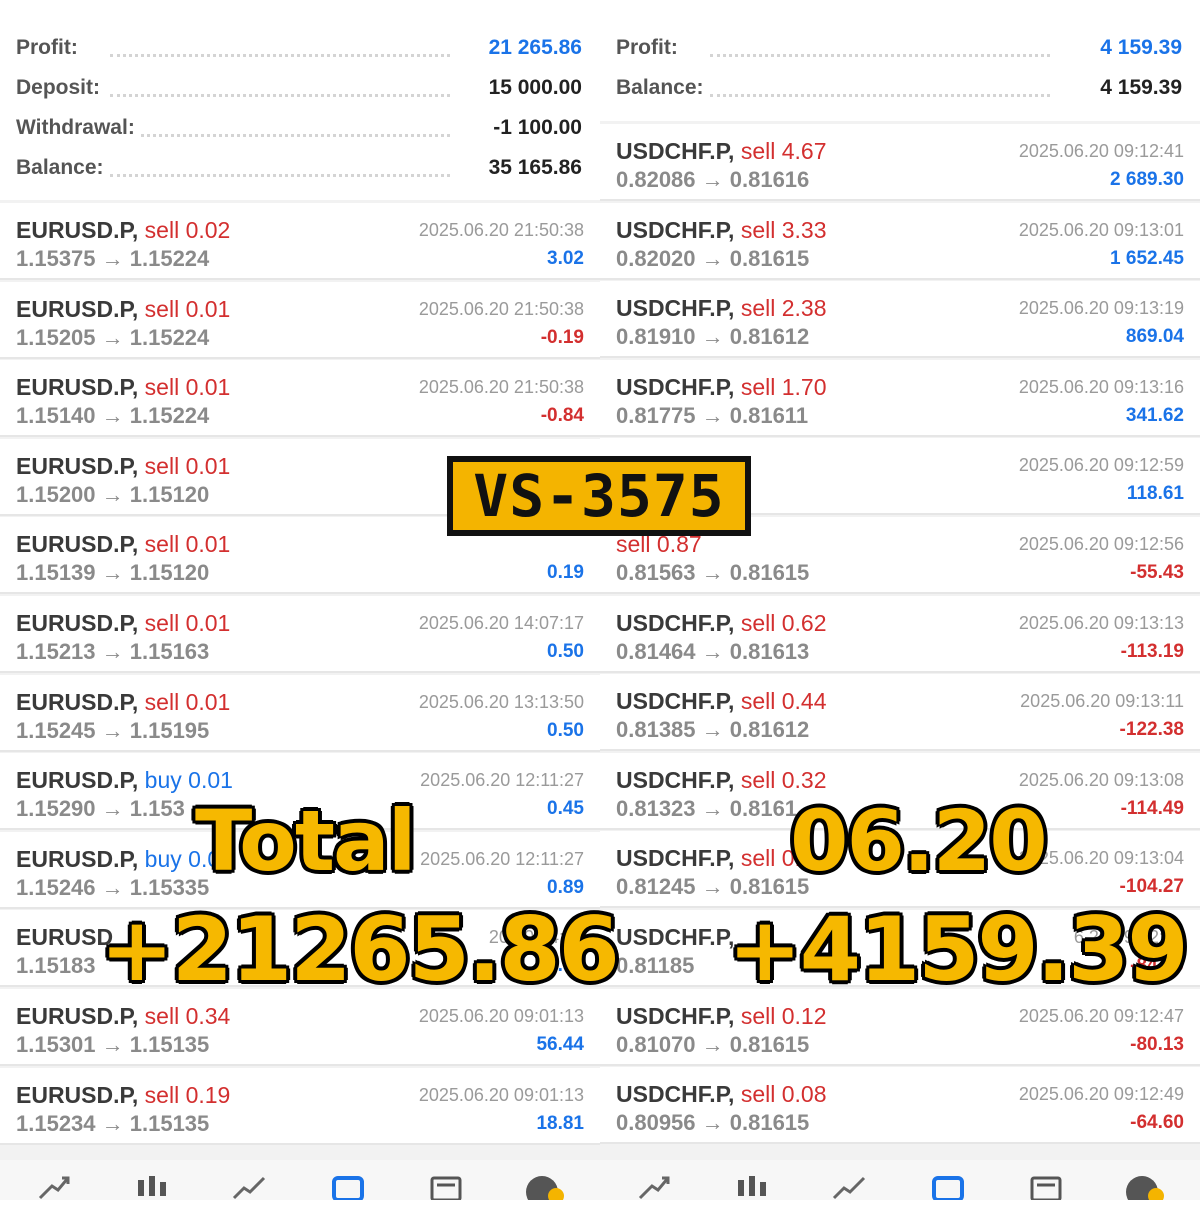  Describe the element at coordinates (712, 415) in the screenshot. I see `deal-prices: 0.81775 → 0.81611` at that location.